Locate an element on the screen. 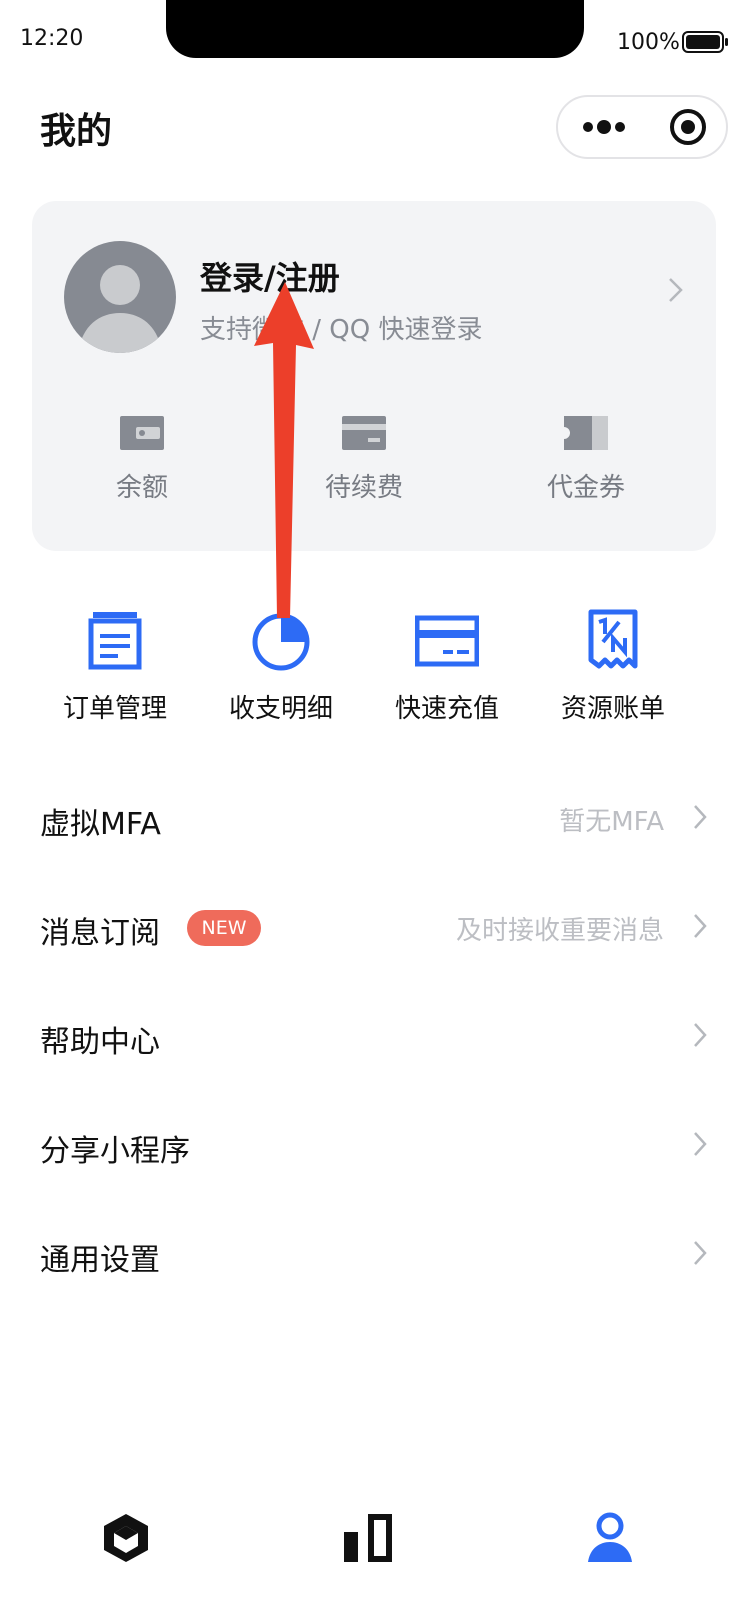  quick-action-recharge: 快速充值 is located at coordinates (447, 666).